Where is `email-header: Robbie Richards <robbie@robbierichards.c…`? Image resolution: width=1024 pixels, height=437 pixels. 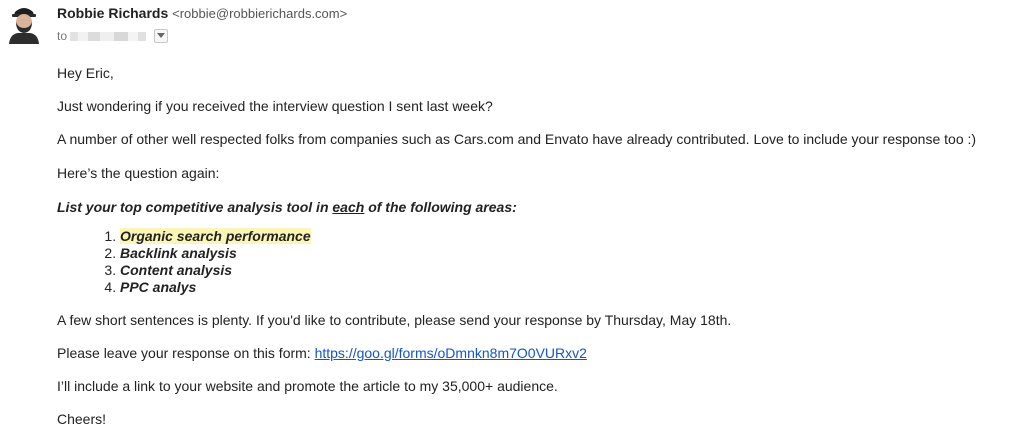
email-header: Robbie Richards <robbie@robbierichards.c… is located at coordinates (202, 13).